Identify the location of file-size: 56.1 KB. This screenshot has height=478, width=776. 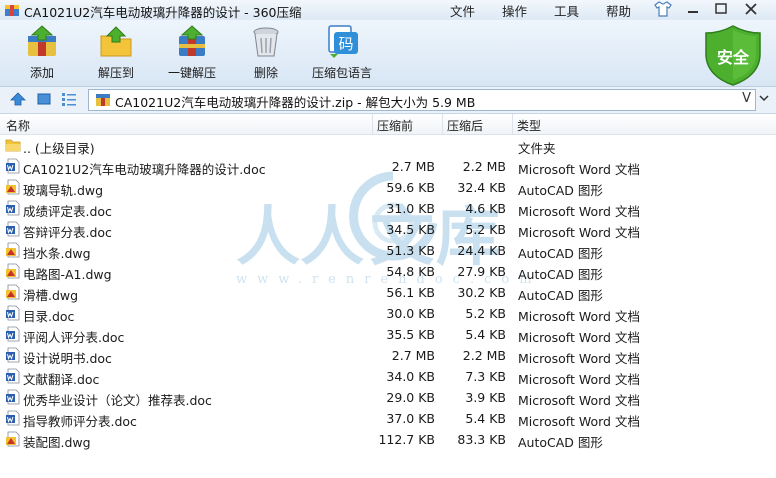
(410, 292).